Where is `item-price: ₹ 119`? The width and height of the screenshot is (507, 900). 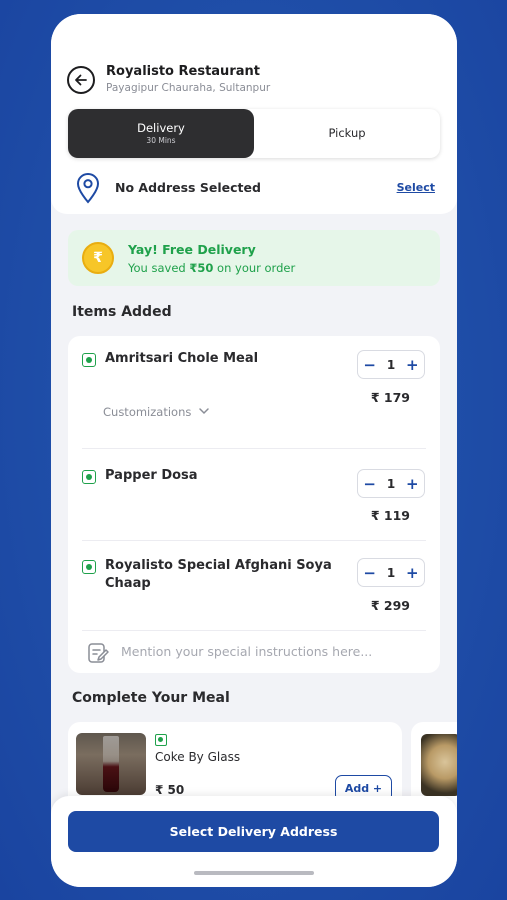
item-price: ₹ 119 is located at coordinates (390, 515).